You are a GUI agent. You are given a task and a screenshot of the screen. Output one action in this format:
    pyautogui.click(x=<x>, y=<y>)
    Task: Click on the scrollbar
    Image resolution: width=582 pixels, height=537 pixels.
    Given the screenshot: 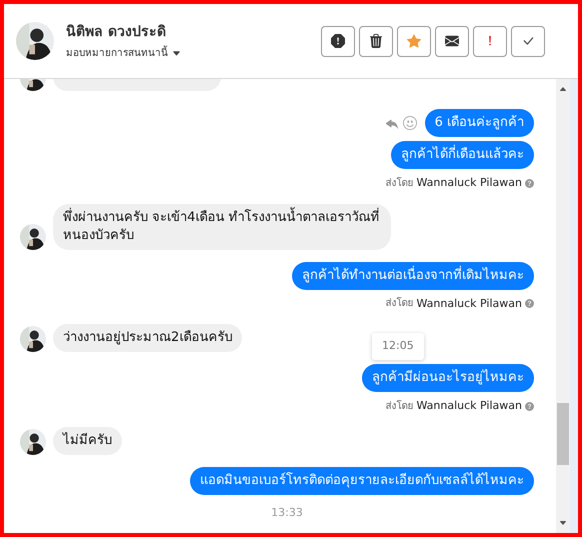 What is the action you would take?
    pyautogui.click(x=563, y=306)
    